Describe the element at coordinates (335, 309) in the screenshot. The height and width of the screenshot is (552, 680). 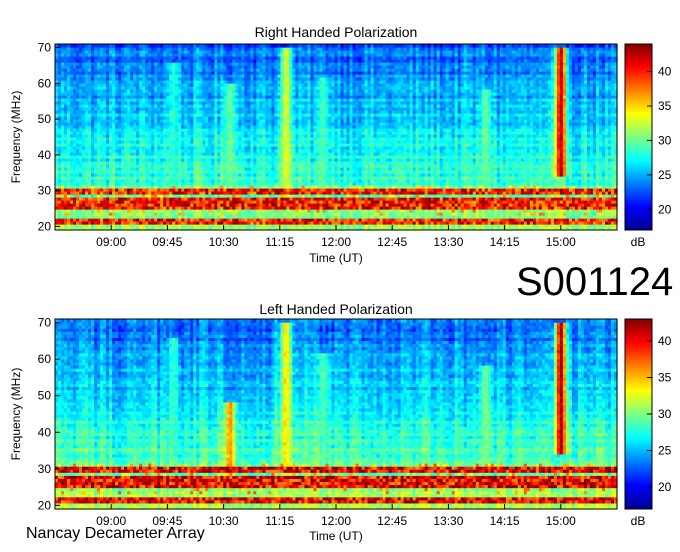
I see `plot-title: Left Handed Polarization` at that location.